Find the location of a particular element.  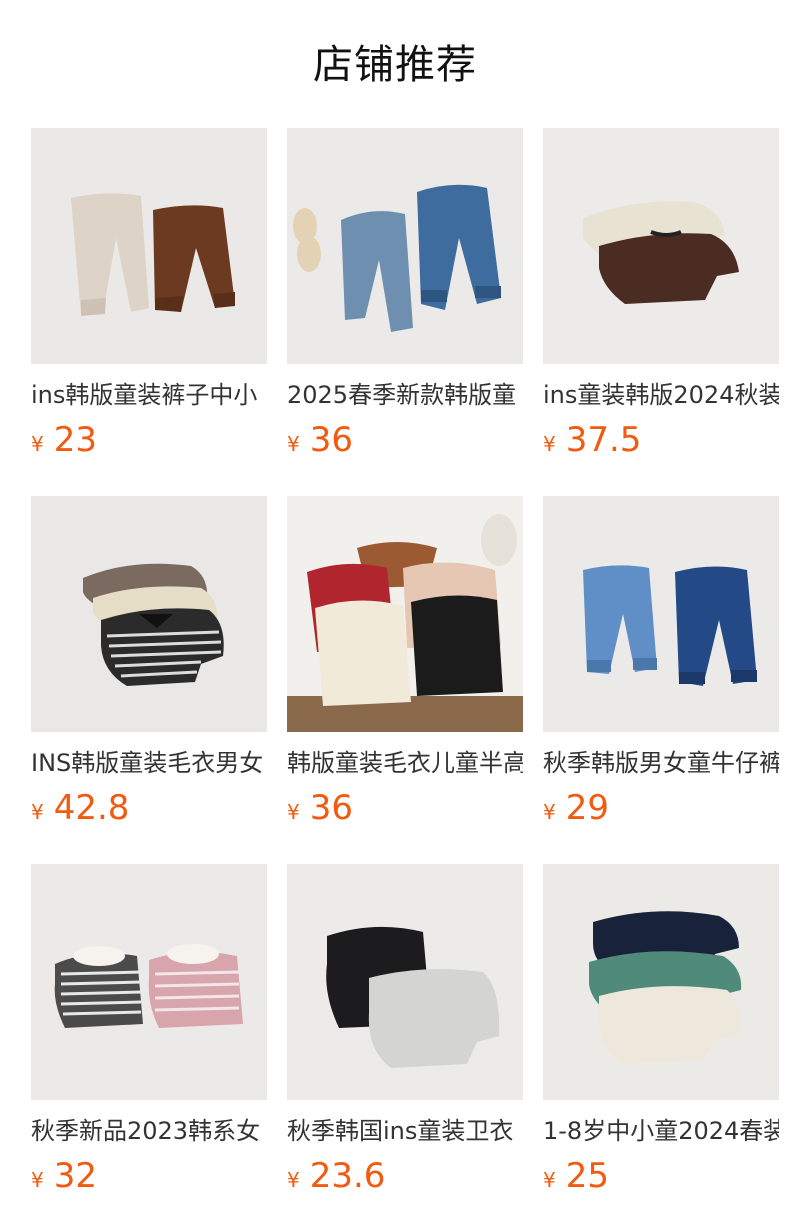

product-price: ¥25 is located at coordinates (661, 1176).